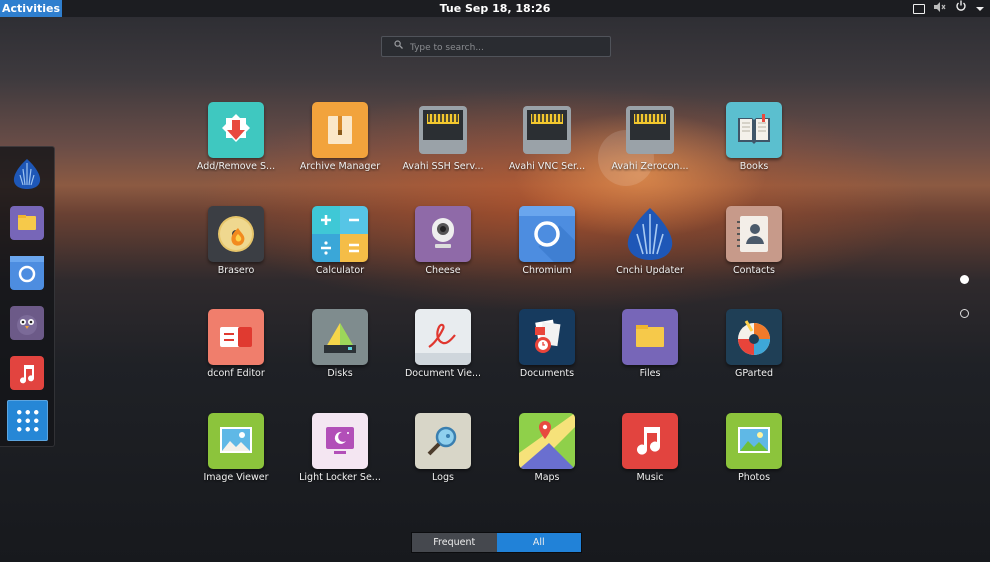 Image resolution: width=990 pixels, height=562 pixels. Describe the element at coordinates (236, 234) in the screenshot. I see `disc-burner-icon` at that location.